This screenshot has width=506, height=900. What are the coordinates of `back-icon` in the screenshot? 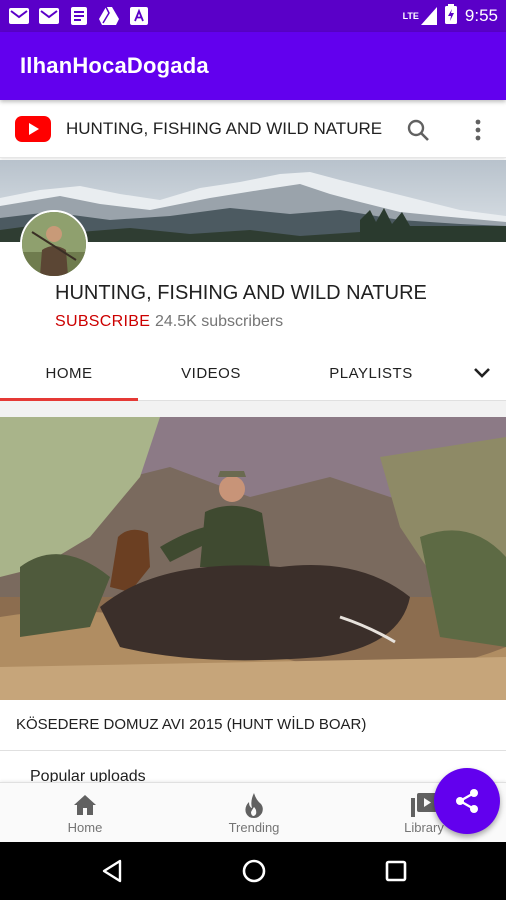 It's located at (112, 871).